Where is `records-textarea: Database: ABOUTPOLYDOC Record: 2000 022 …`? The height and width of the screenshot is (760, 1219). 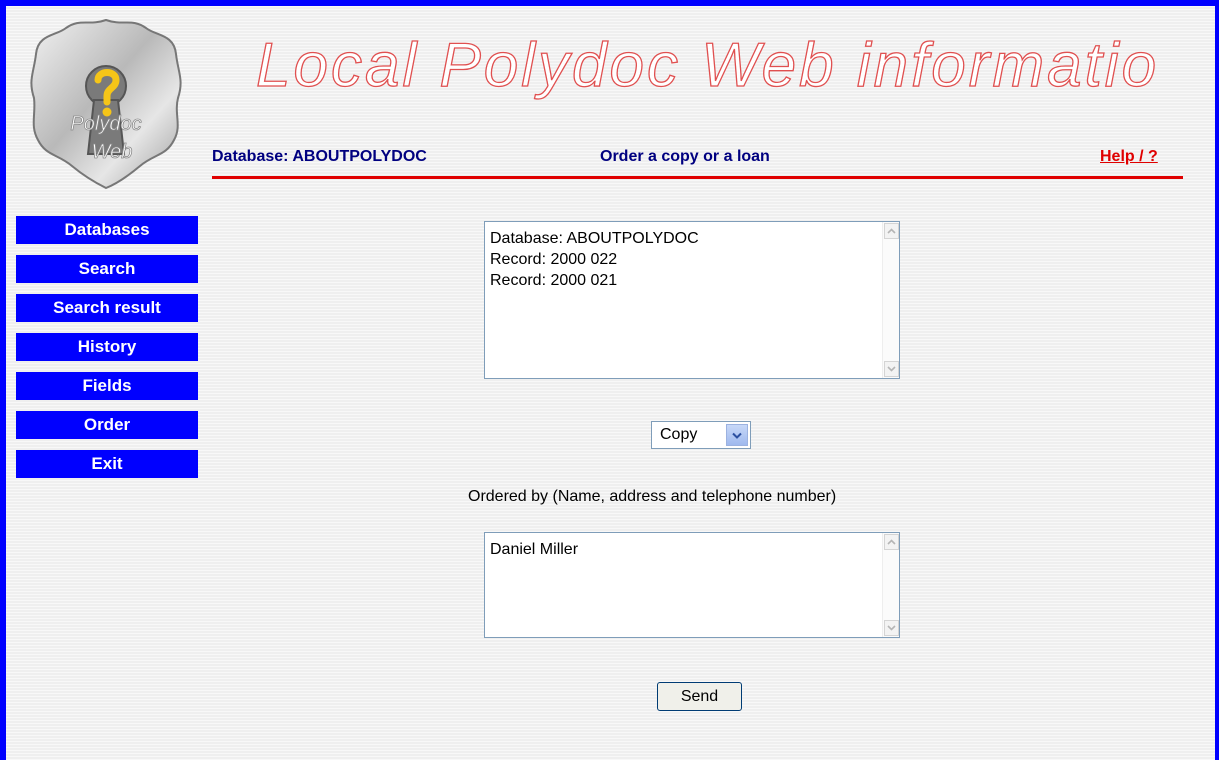
records-textarea: Database: ABOUTPOLYDOC Record: 2000 022 … is located at coordinates (692, 300).